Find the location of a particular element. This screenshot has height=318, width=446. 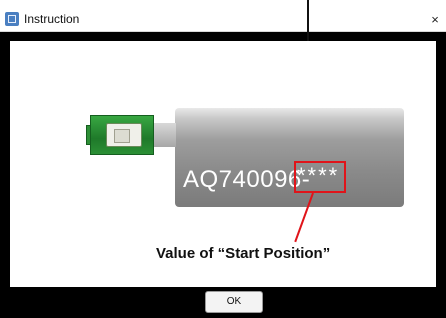

app-icon is located at coordinates (12, 19).